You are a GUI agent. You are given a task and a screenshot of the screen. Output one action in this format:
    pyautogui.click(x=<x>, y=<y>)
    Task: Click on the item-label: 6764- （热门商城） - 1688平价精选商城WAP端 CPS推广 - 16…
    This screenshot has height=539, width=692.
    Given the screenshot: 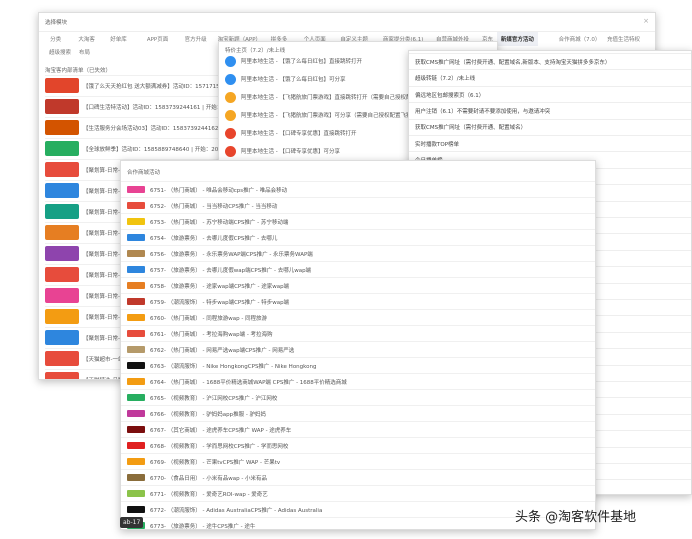 What is the action you would take?
    pyautogui.click(x=248, y=382)
    